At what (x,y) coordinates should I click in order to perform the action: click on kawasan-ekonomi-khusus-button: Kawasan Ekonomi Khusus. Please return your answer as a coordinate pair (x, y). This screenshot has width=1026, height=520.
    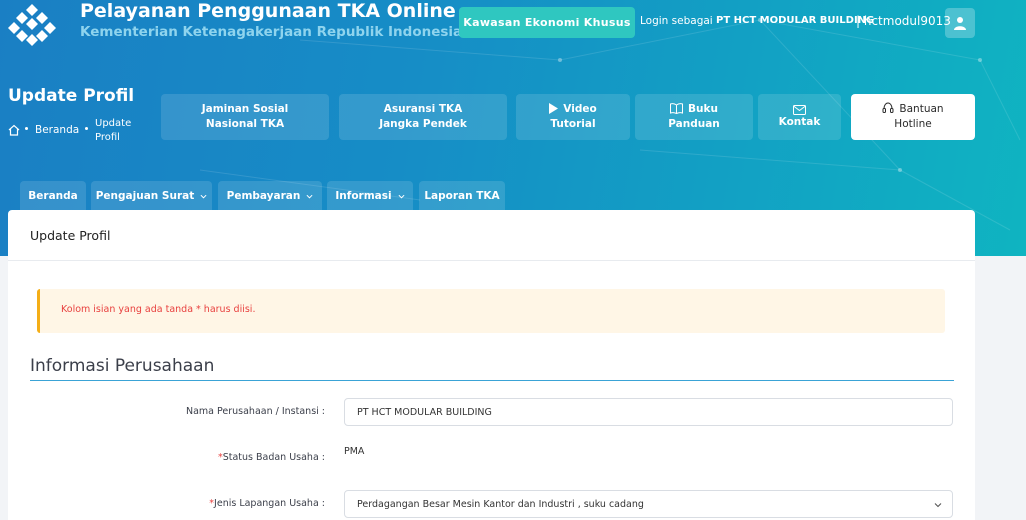
    Looking at the image, I should click on (547, 22).